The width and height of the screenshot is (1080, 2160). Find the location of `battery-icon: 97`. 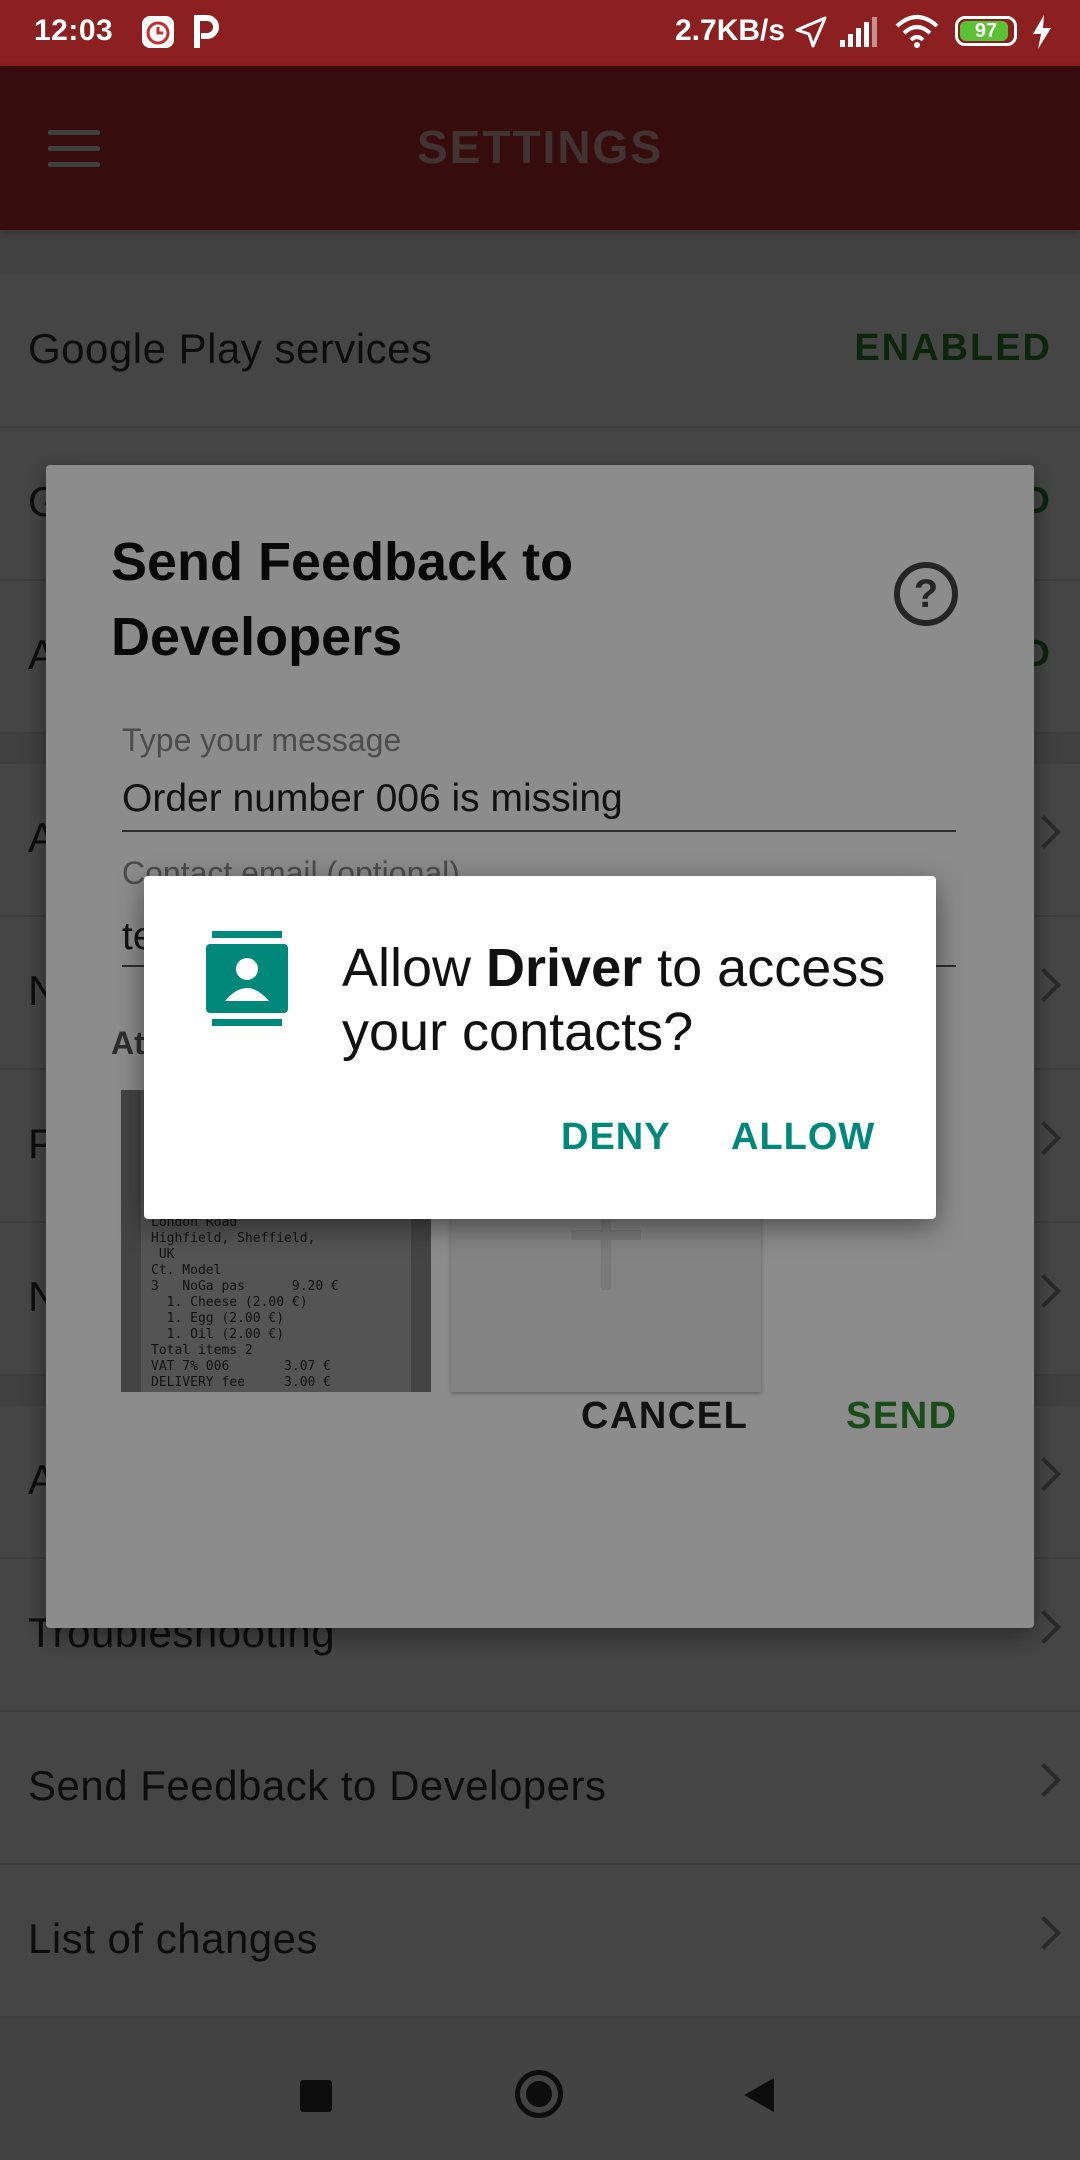

battery-icon: 97 is located at coordinates (986, 31).